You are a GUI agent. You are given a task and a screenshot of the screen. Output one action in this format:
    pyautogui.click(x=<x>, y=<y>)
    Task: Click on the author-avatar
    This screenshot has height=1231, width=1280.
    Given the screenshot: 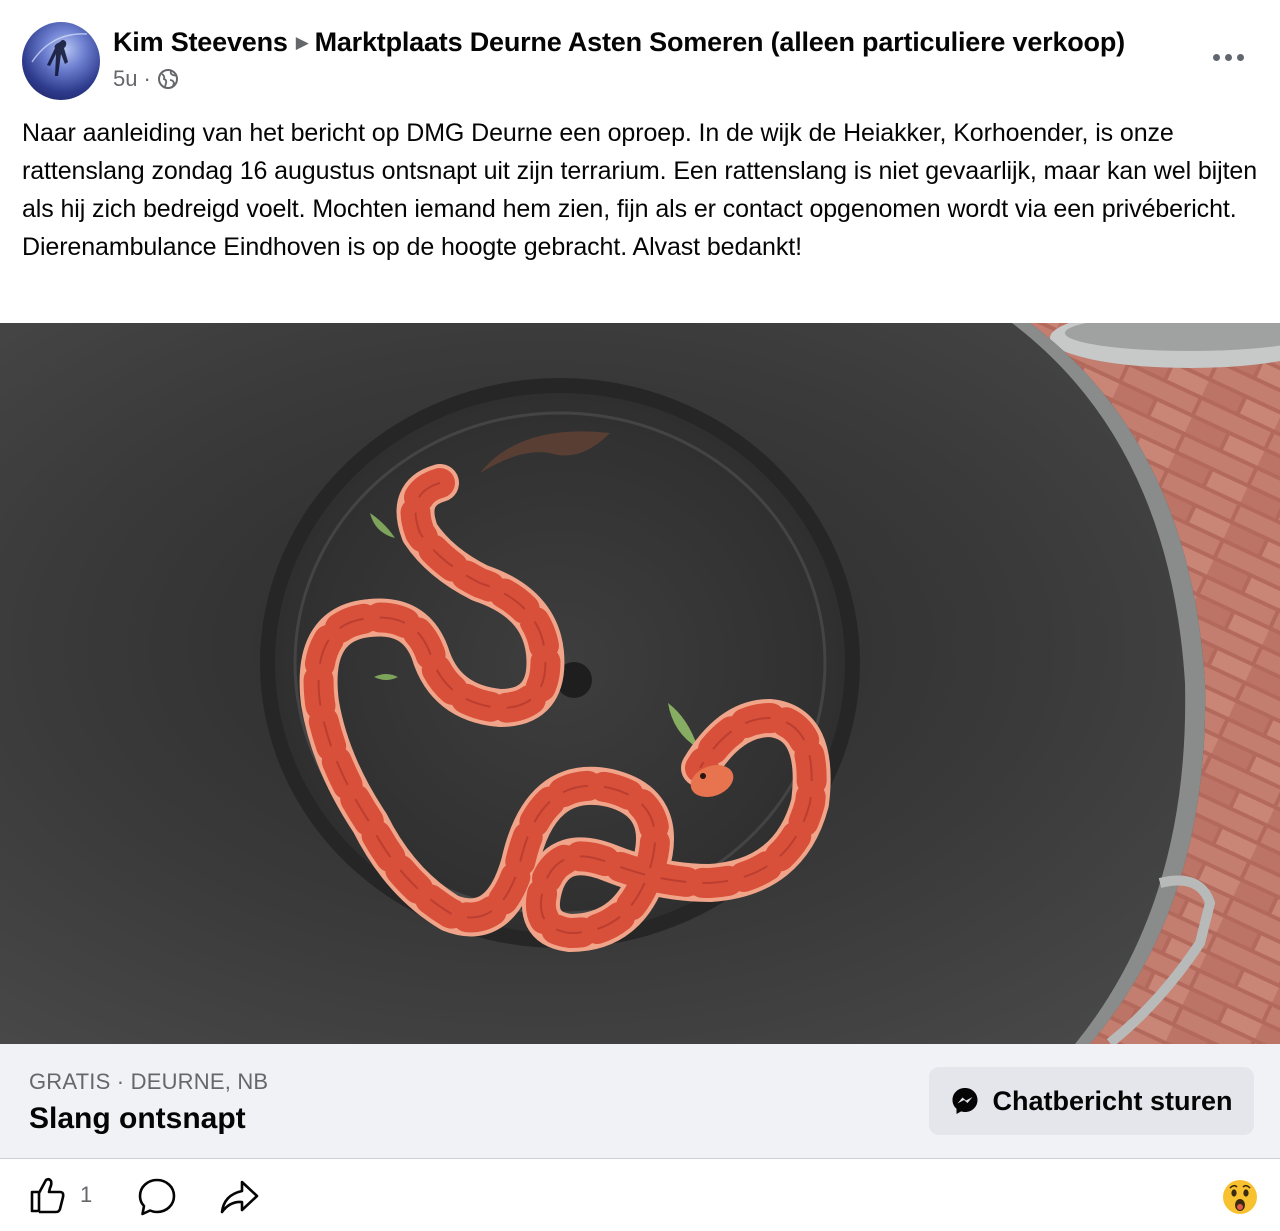 What is the action you would take?
    pyautogui.click(x=61, y=61)
    